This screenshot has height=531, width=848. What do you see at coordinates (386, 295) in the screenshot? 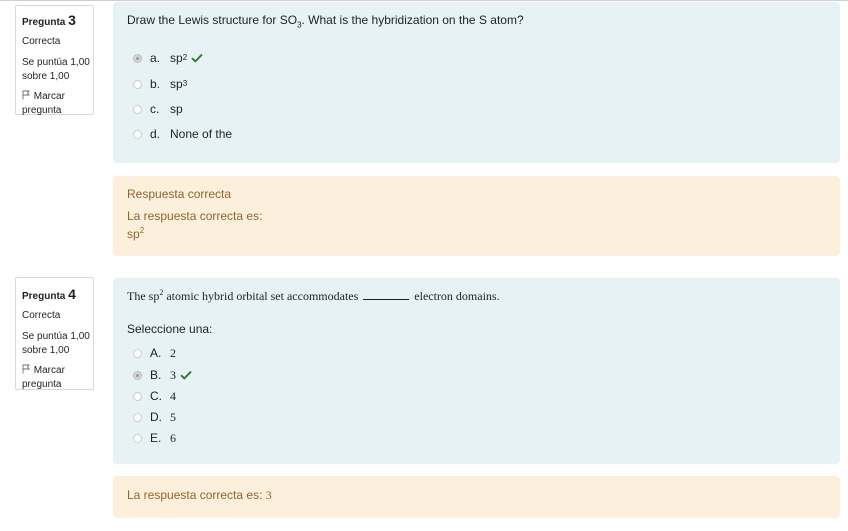
I see `answer-blank` at bounding box center [386, 295].